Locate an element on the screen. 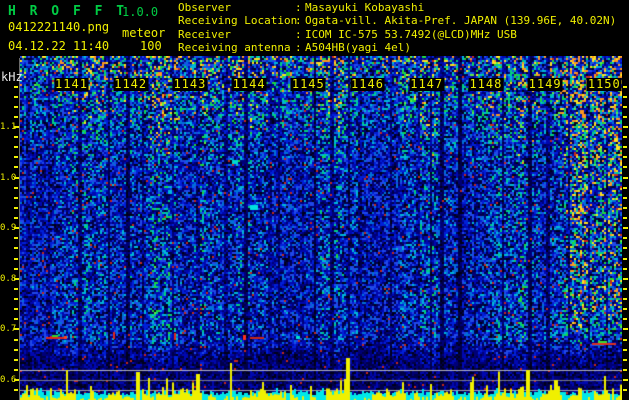 The height and width of the screenshot is (400, 629). info-value: A504HB(yagi 4el) is located at coordinates (358, 48).